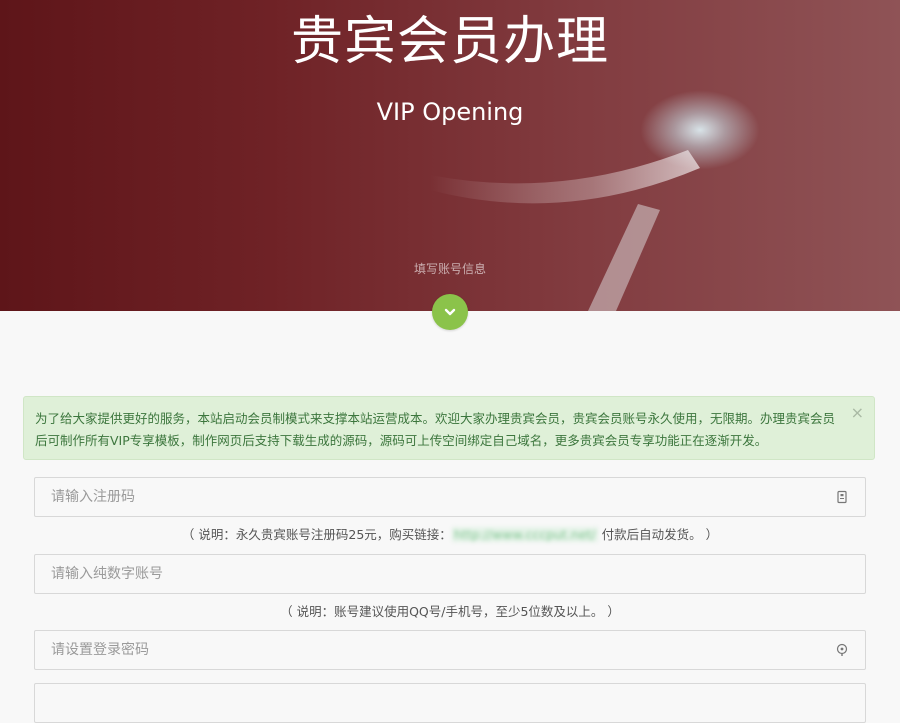 This screenshot has width=900, height=723. I want to click on account-input, so click(433, 574).